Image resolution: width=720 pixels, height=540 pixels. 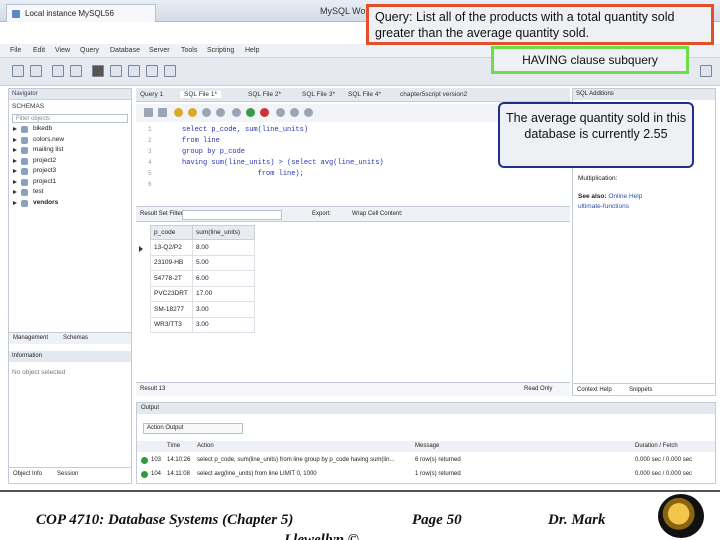 I want to click on execute-icon, so click(x=178, y=112).